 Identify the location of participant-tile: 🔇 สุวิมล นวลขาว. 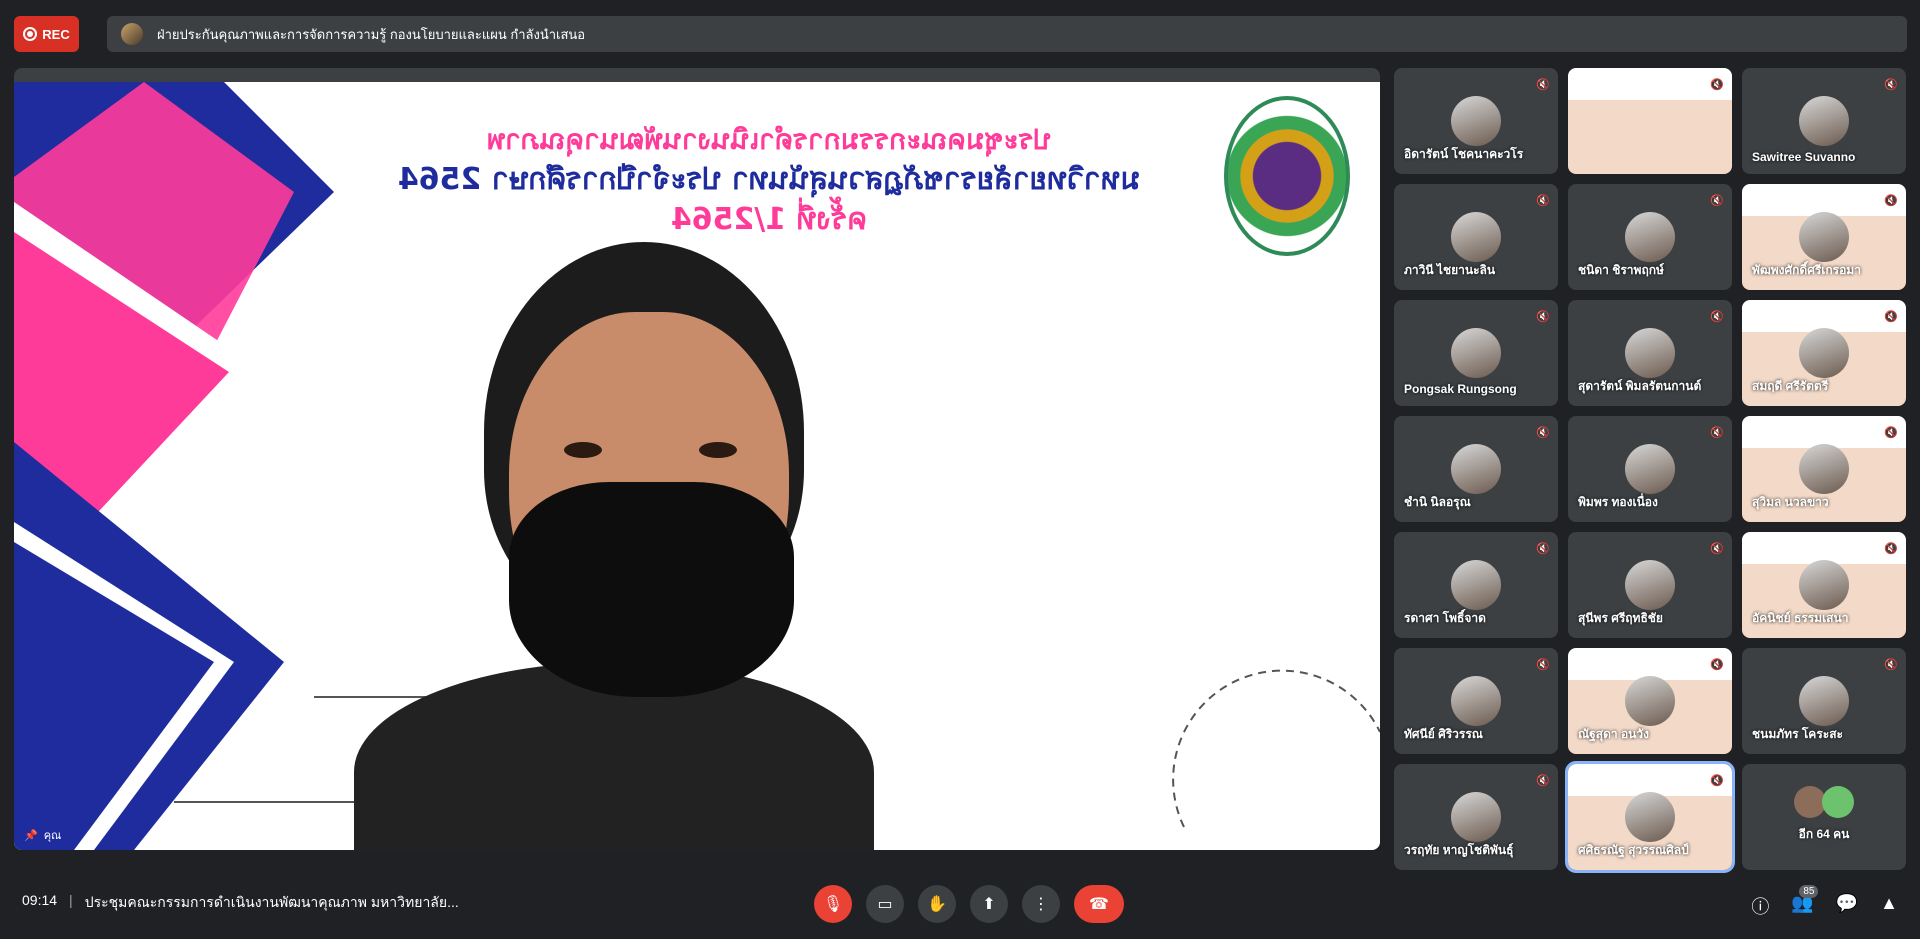
(1824, 469).